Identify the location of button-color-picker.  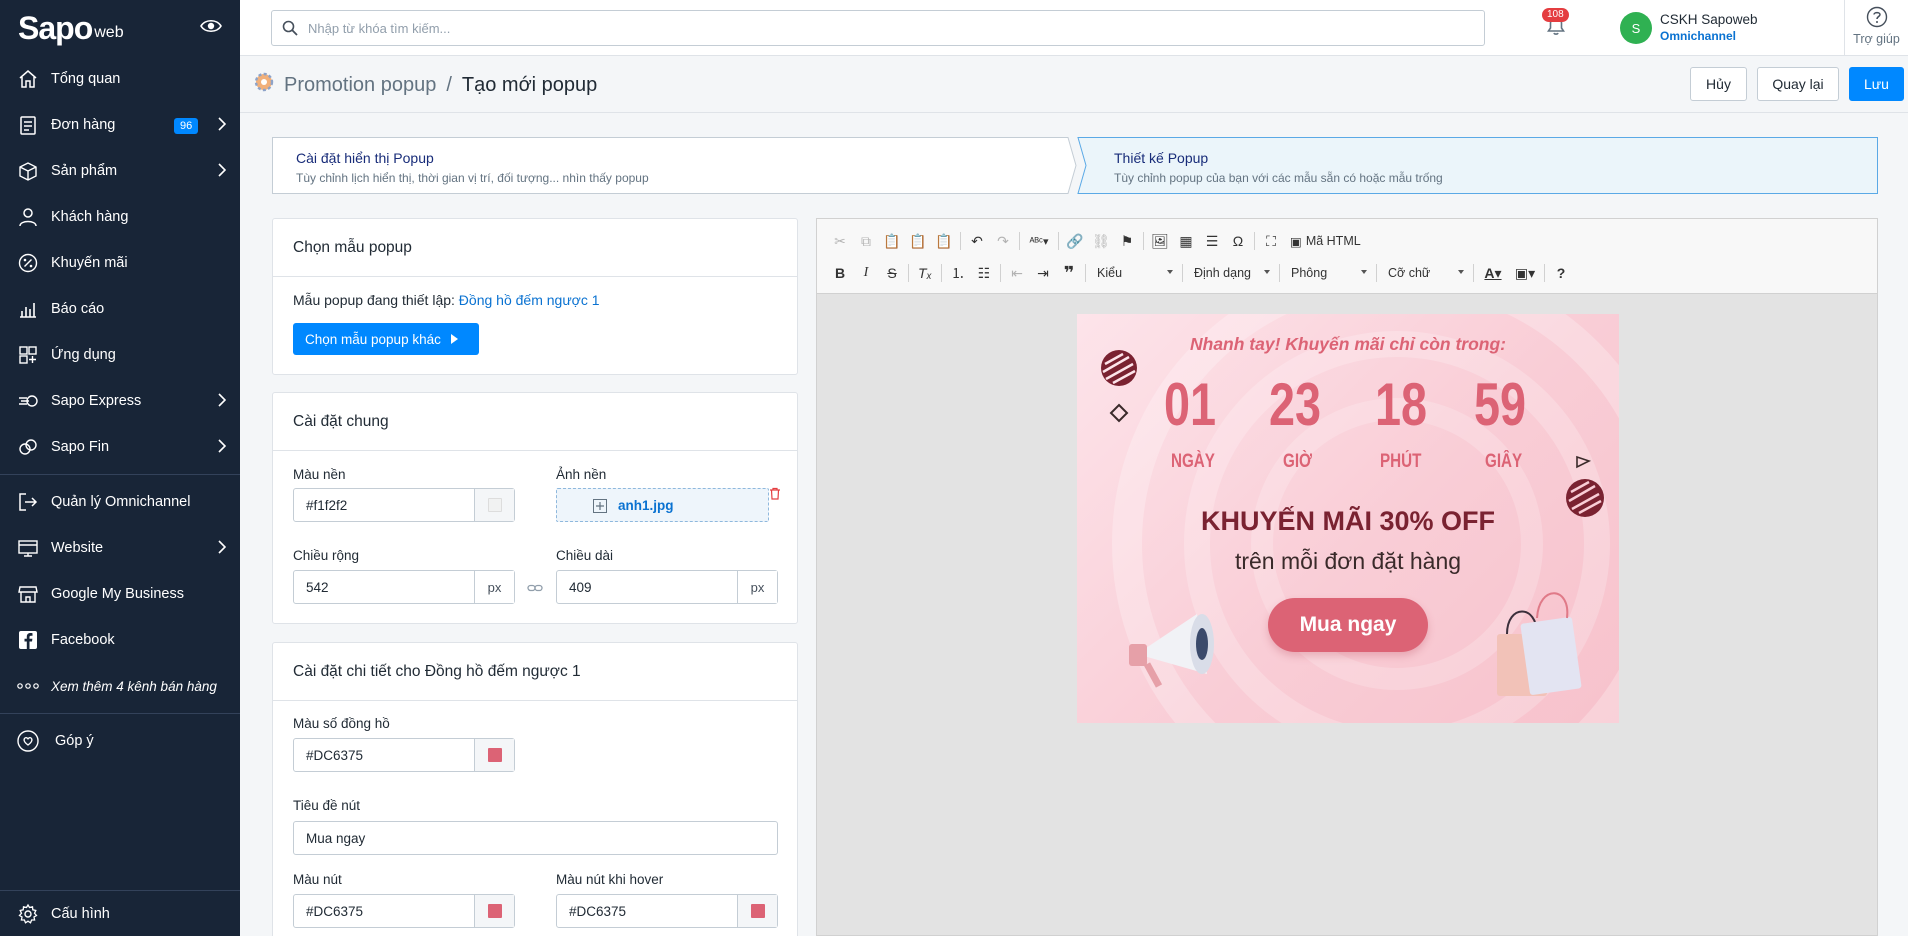
(494, 911).